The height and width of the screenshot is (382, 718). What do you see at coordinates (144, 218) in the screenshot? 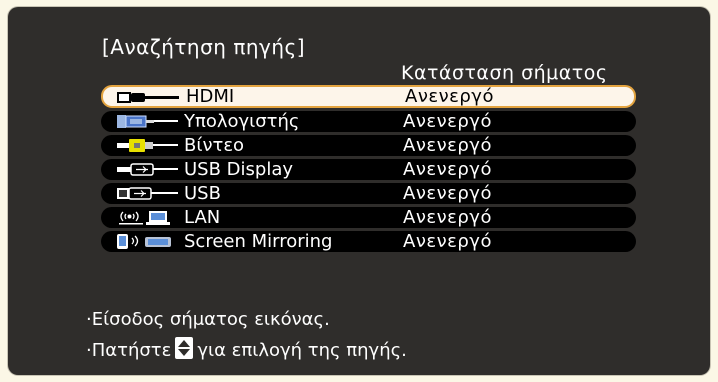
I see `lan-icon` at bounding box center [144, 218].